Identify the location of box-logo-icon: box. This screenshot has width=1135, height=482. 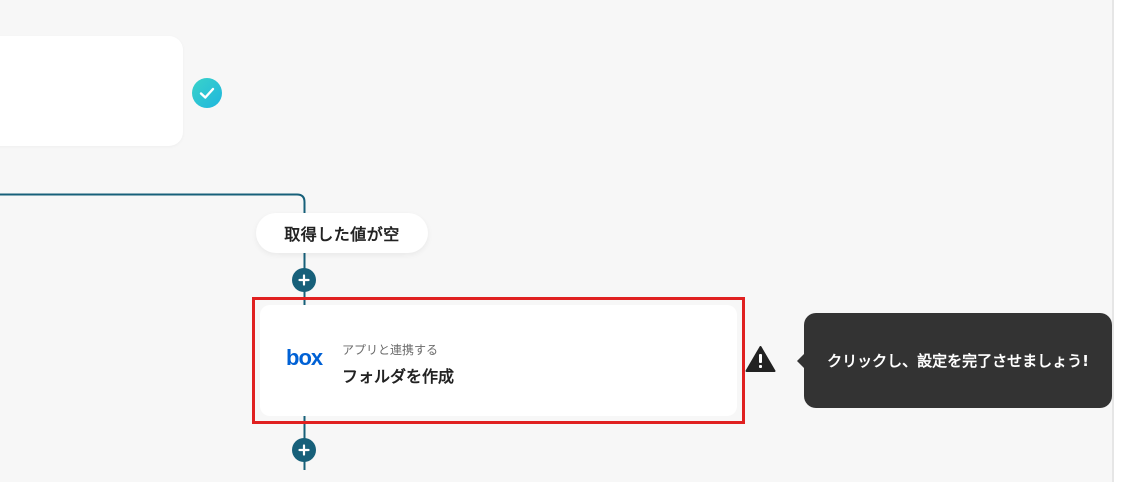
(305, 358).